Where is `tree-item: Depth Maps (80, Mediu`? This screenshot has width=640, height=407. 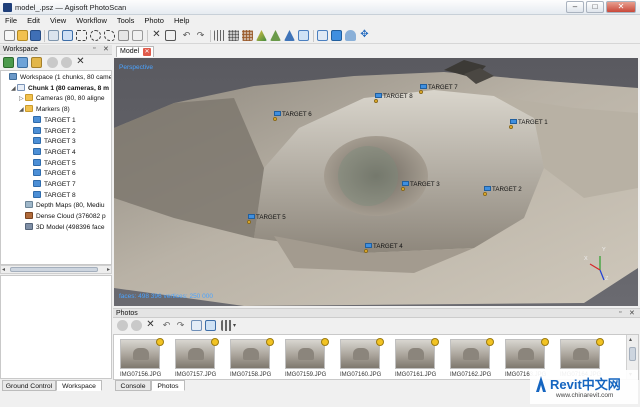 tree-item: Depth Maps (80, Mediu is located at coordinates (62, 206).